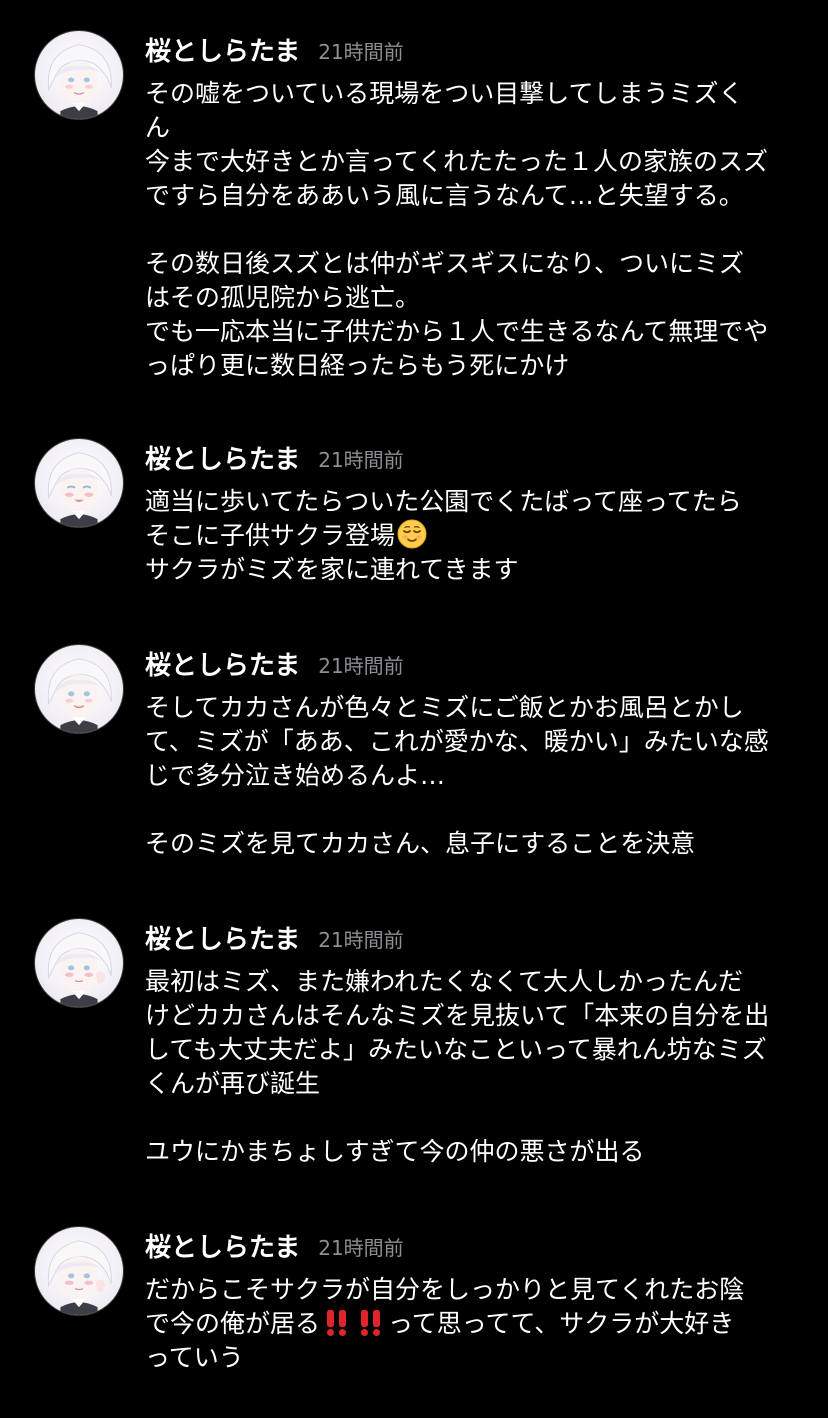  Describe the element at coordinates (357, 365) in the screenshot. I see `comment-line: っぱり更に数日経ったらもう死にかけ` at that location.